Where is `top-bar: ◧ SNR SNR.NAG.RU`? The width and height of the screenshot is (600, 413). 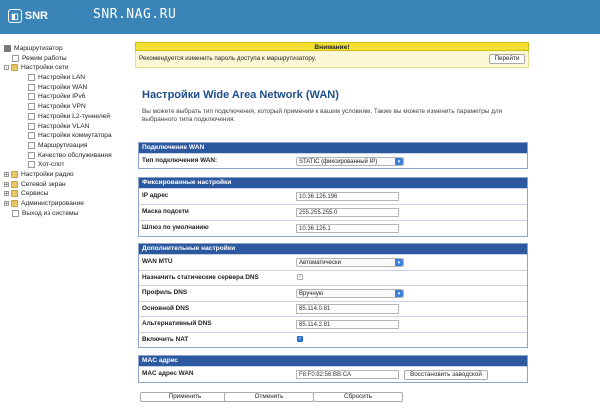 top-bar: ◧ SNR SNR.NAG.RU is located at coordinates (300, 17).